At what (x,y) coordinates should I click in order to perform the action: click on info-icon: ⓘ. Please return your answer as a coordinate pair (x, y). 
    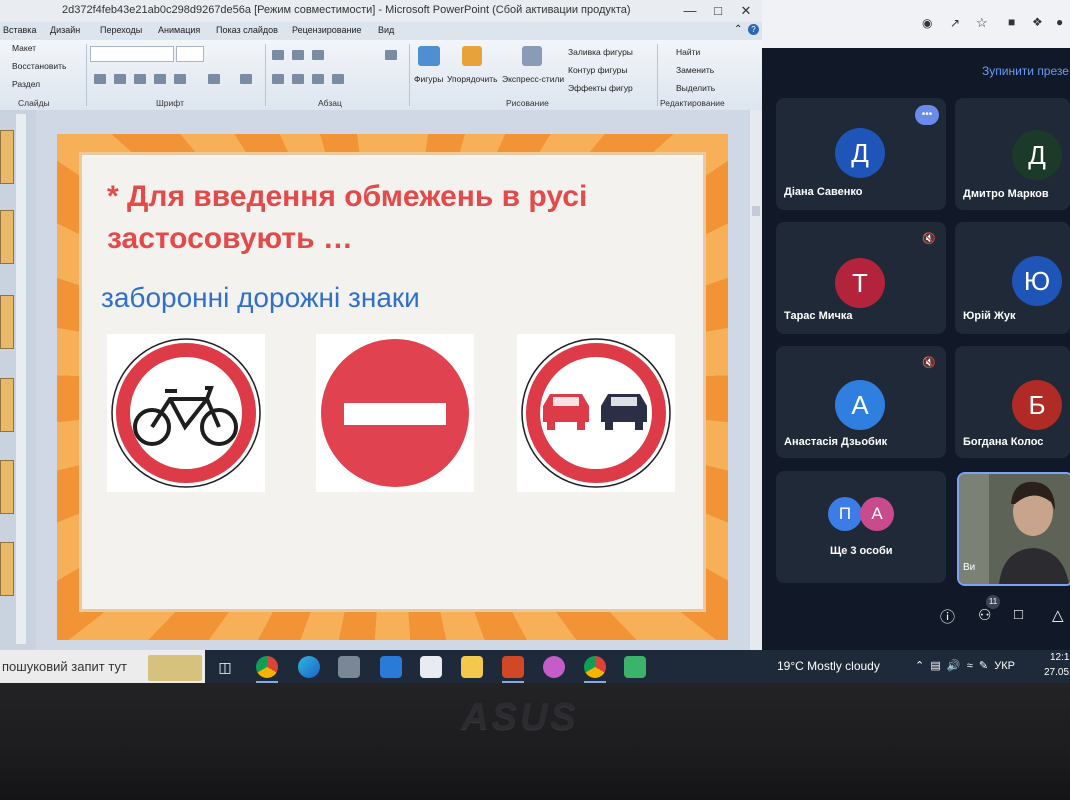
    Looking at the image, I should click on (947, 616).